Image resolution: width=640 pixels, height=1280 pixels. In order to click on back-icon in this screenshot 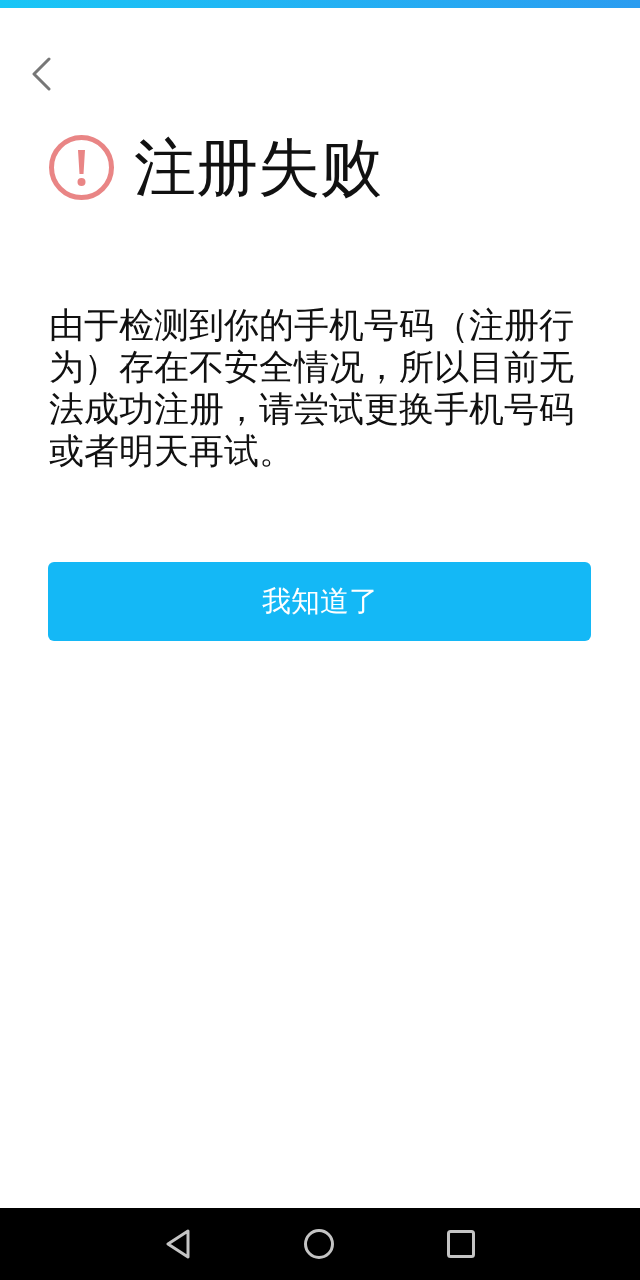, I will do `click(178, 1244)`.